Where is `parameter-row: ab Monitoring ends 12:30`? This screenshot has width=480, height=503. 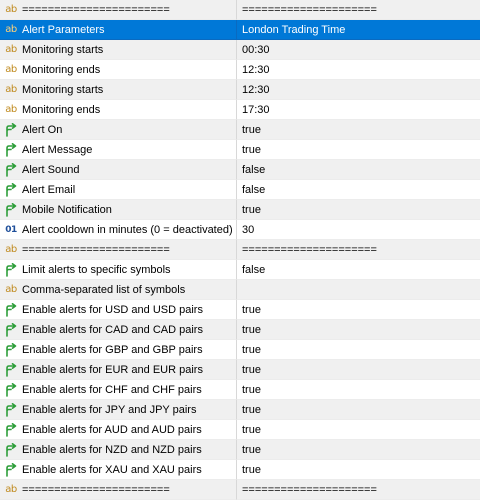 parameter-row: ab Monitoring ends 12:30 is located at coordinates (240, 70).